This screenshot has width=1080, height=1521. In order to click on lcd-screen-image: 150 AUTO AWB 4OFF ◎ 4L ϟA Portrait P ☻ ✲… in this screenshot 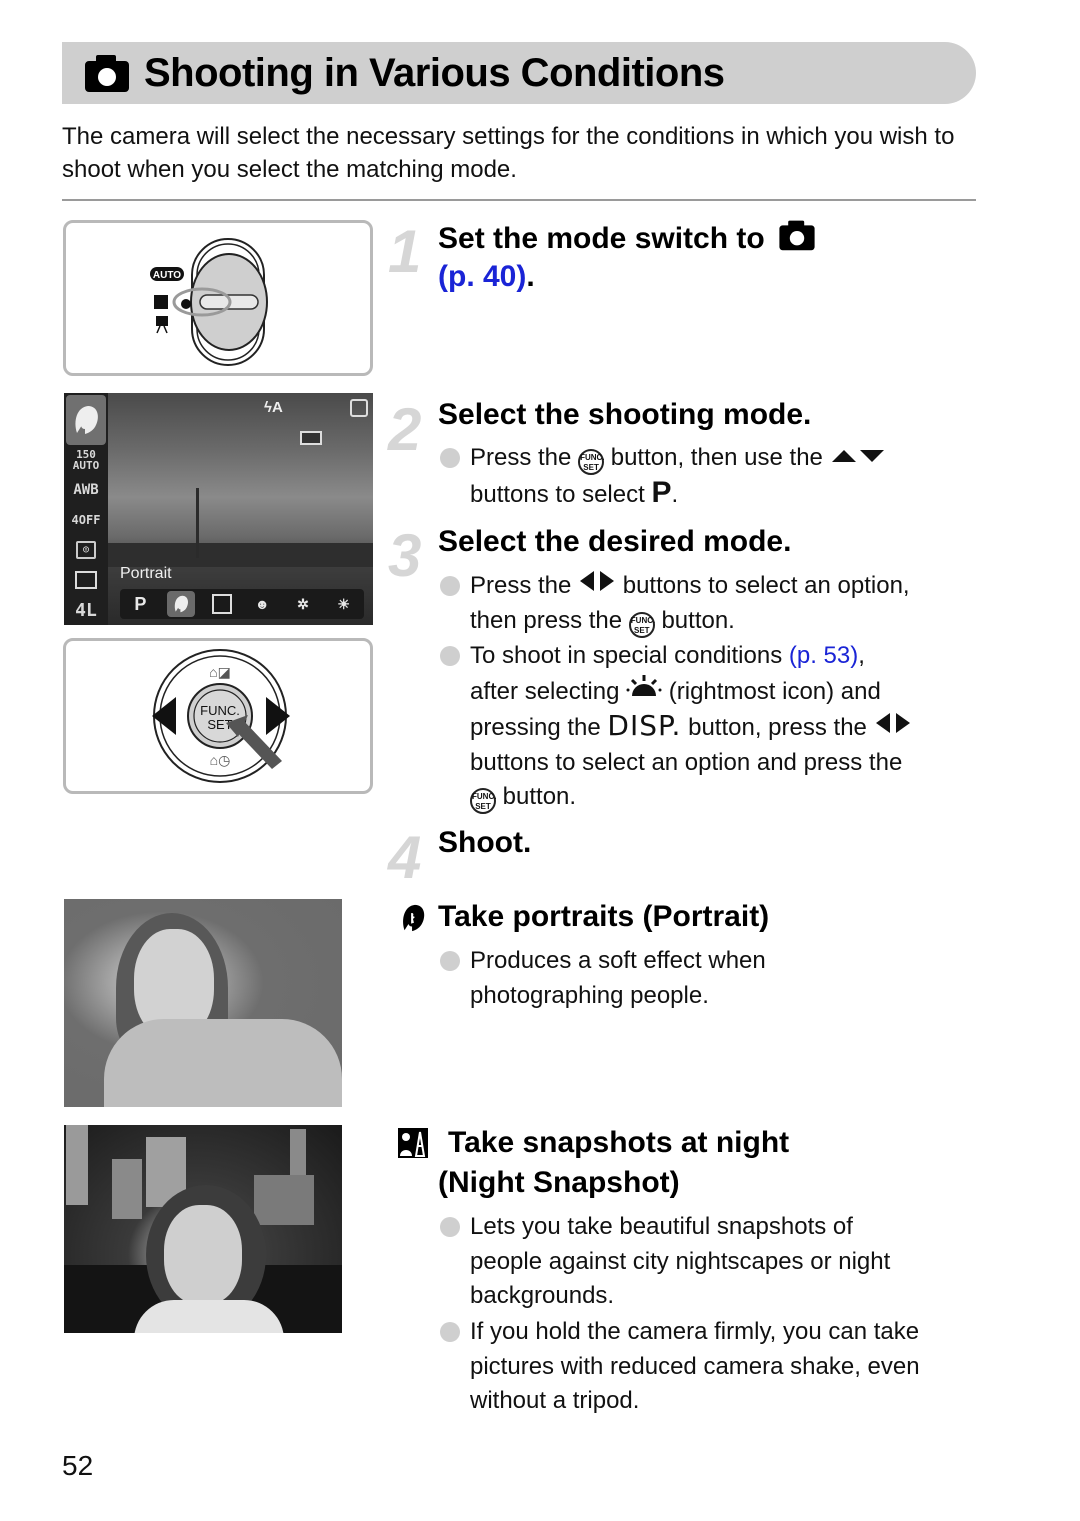, I will do `click(218, 509)`.